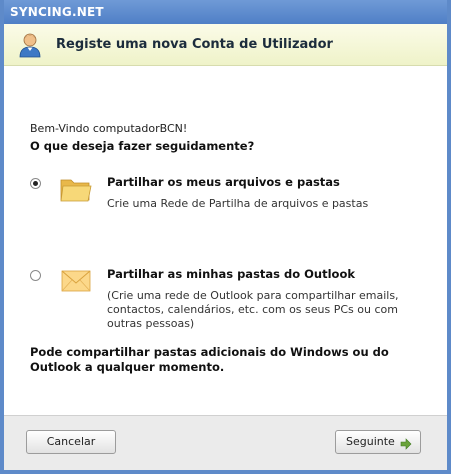 The image size is (451, 474). I want to click on envelope-icon, so click(76, 281).